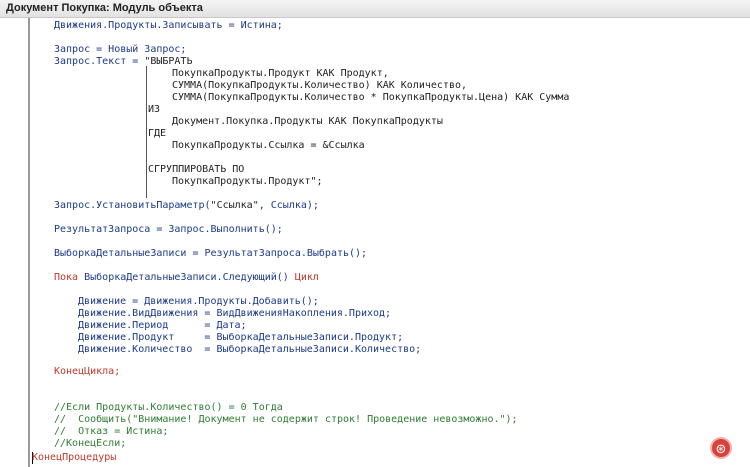  Describe the element at coordinates (268, 145) in the screenshot. I see `code-line: ПокупкаПродукты.Ссылка = &Ссылка` at that location.